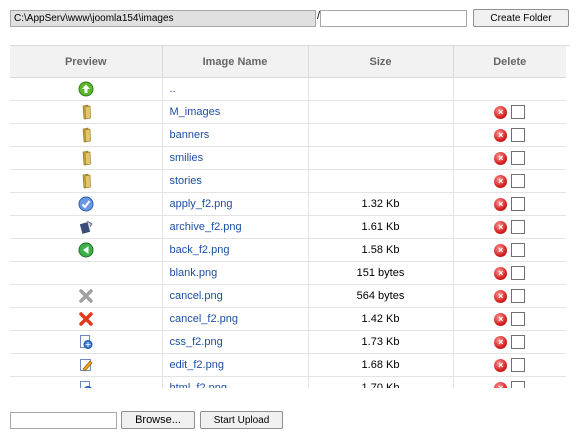 Image resolution: width=580 pixels, height=445 pixels. I want to click on upload-file-input, so click(63, 420).